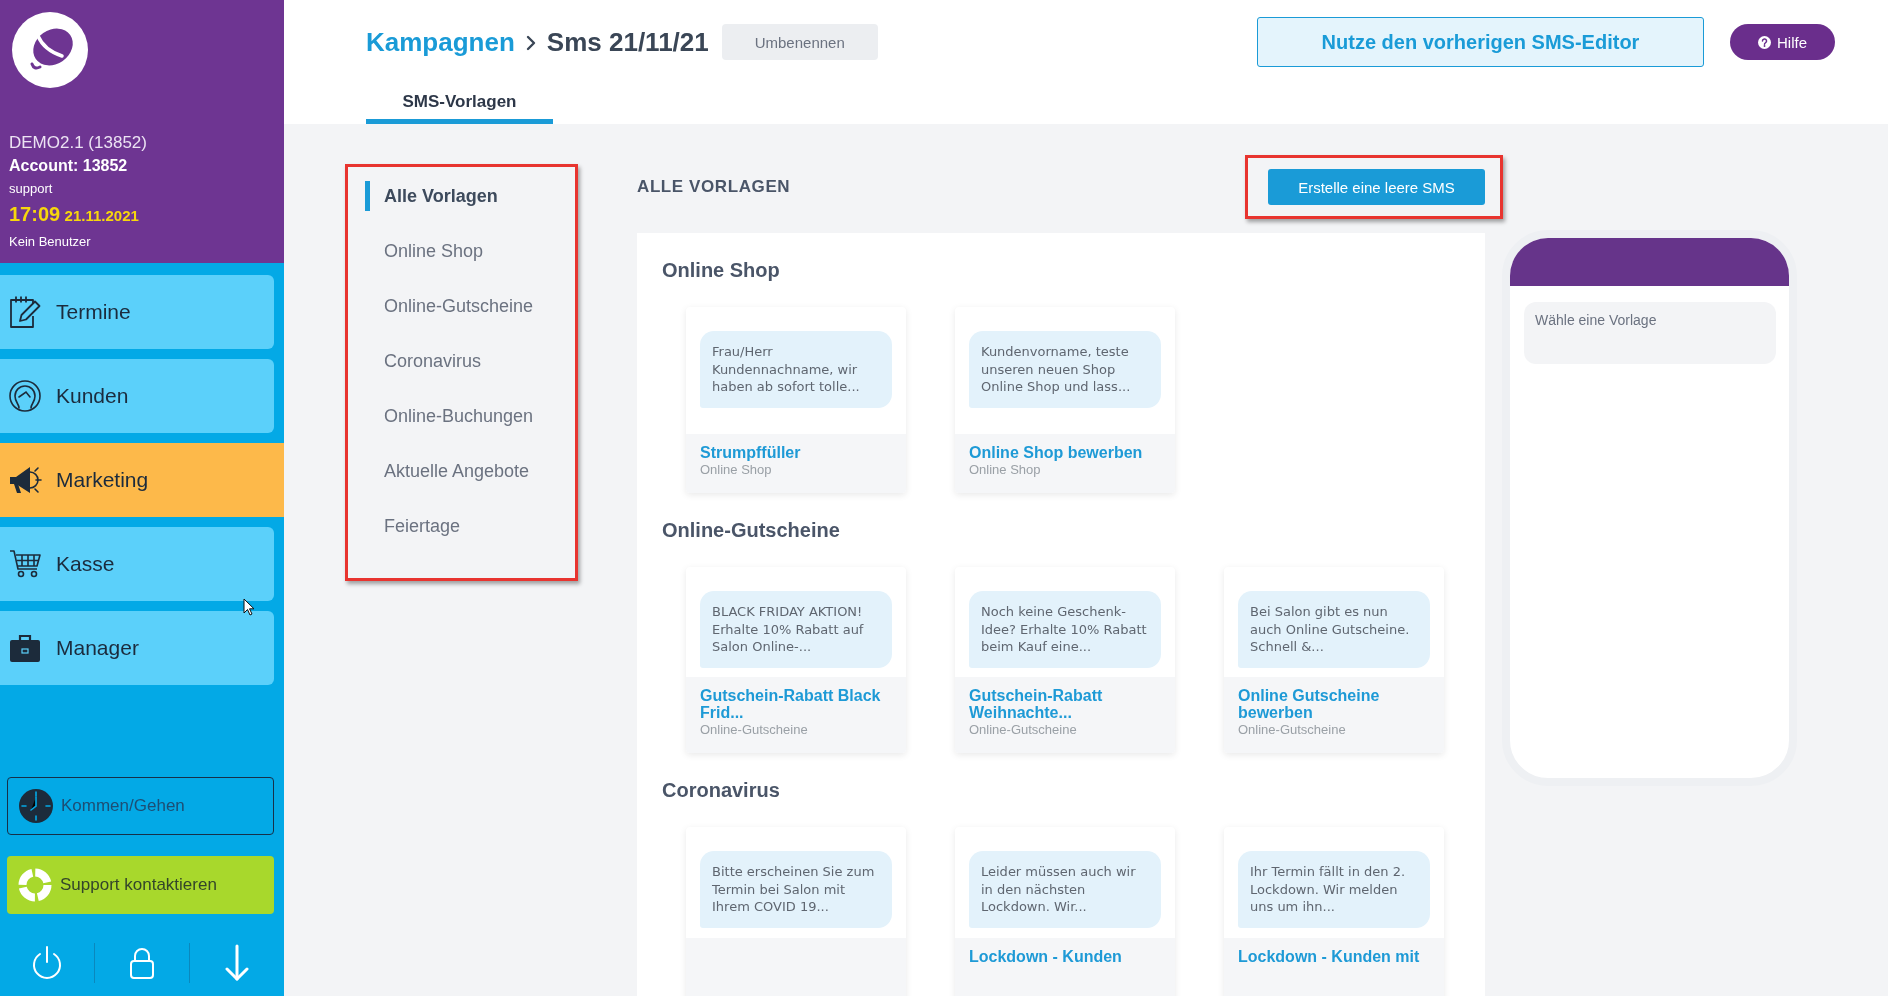 This screenshot has height=996, width=1888. Describe the element at coordinates (440, 42) in the screenshot. I see `breadcrumb-link: Kampagnen` at that location.